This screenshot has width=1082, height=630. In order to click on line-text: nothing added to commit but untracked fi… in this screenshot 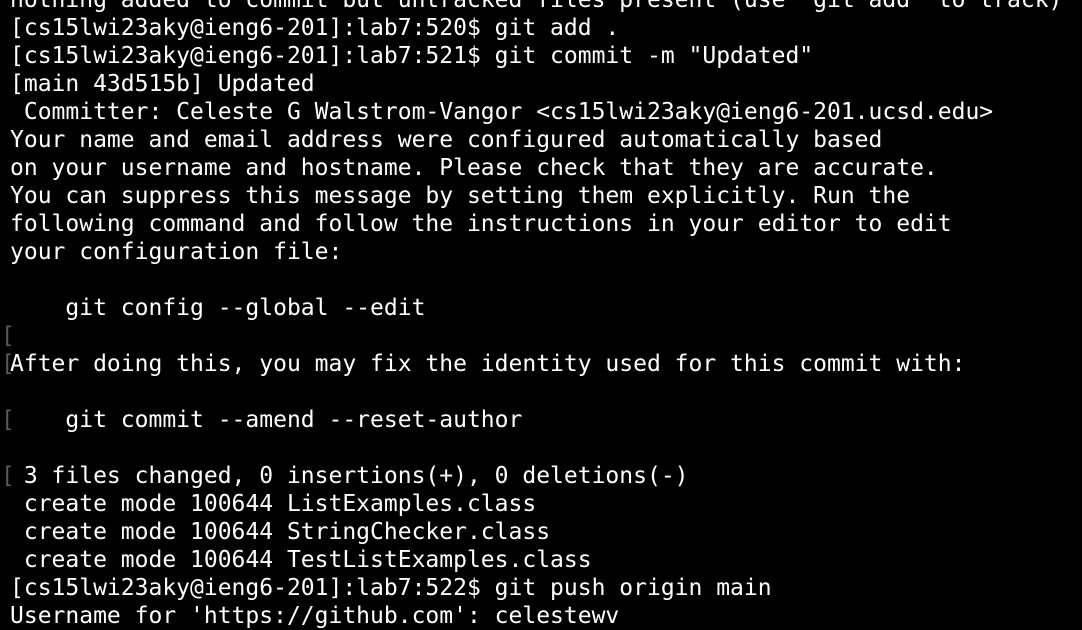, I will do `click(536, 6)`.